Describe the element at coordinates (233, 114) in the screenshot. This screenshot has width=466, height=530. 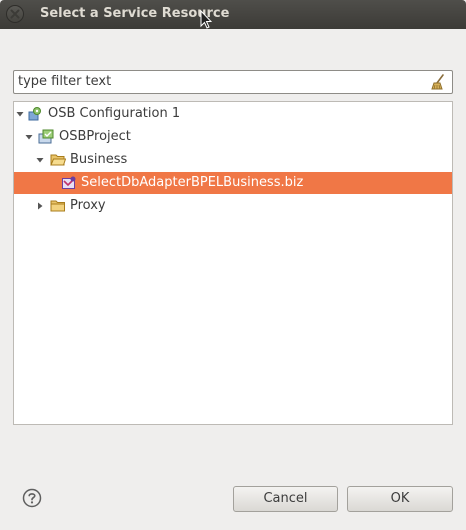
I see `tree-item-osb-configuration: OSB Configuration 1` at that location.